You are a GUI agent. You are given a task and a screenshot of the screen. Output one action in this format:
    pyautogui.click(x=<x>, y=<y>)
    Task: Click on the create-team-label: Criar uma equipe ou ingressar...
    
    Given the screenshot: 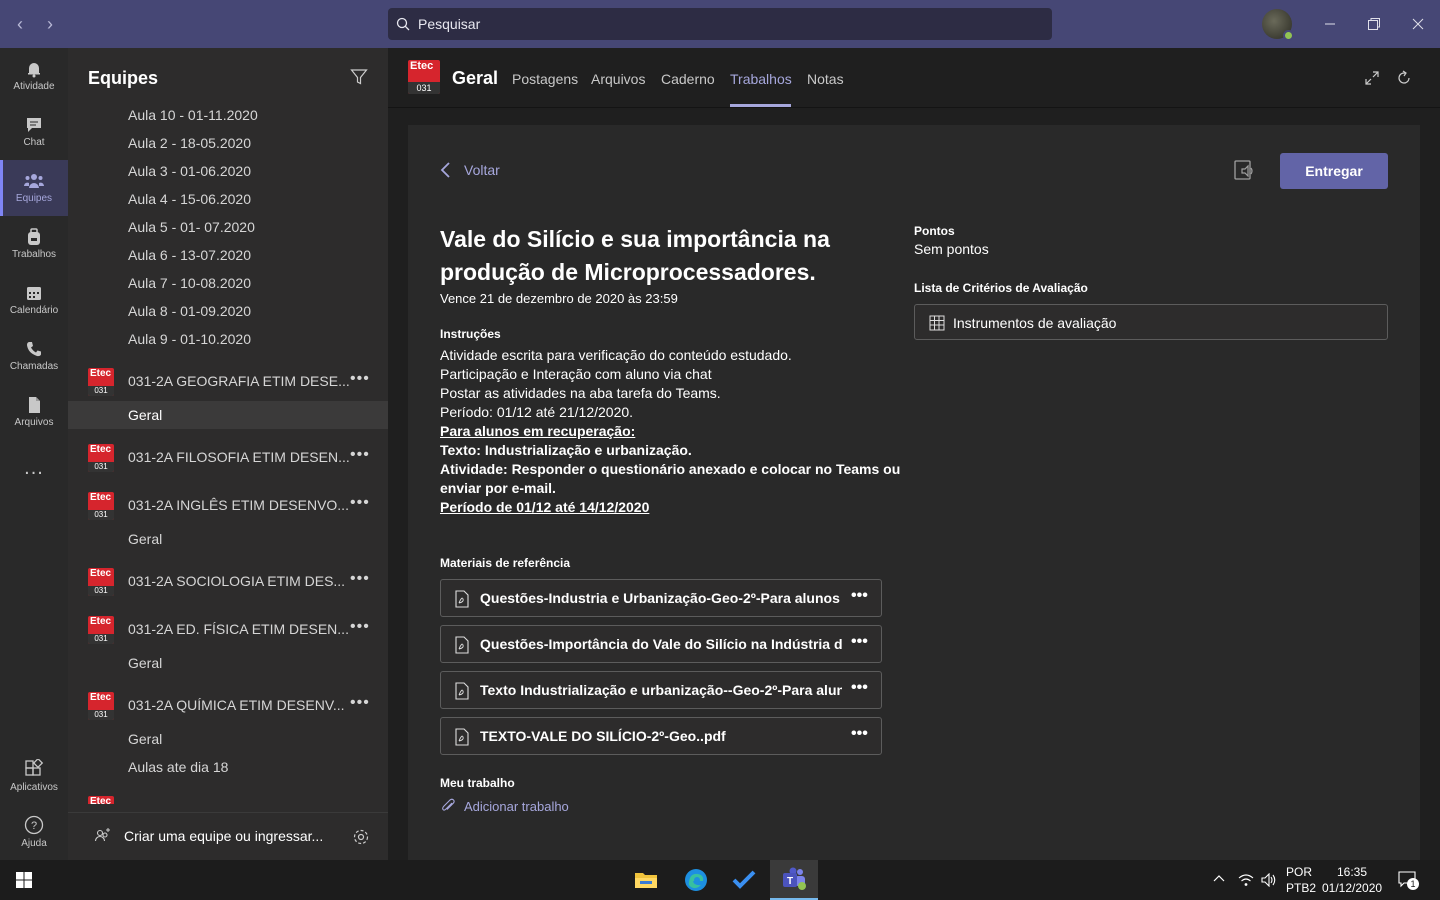 What is the action you would take?
    pyautogui.click(x=224, y=836)
    